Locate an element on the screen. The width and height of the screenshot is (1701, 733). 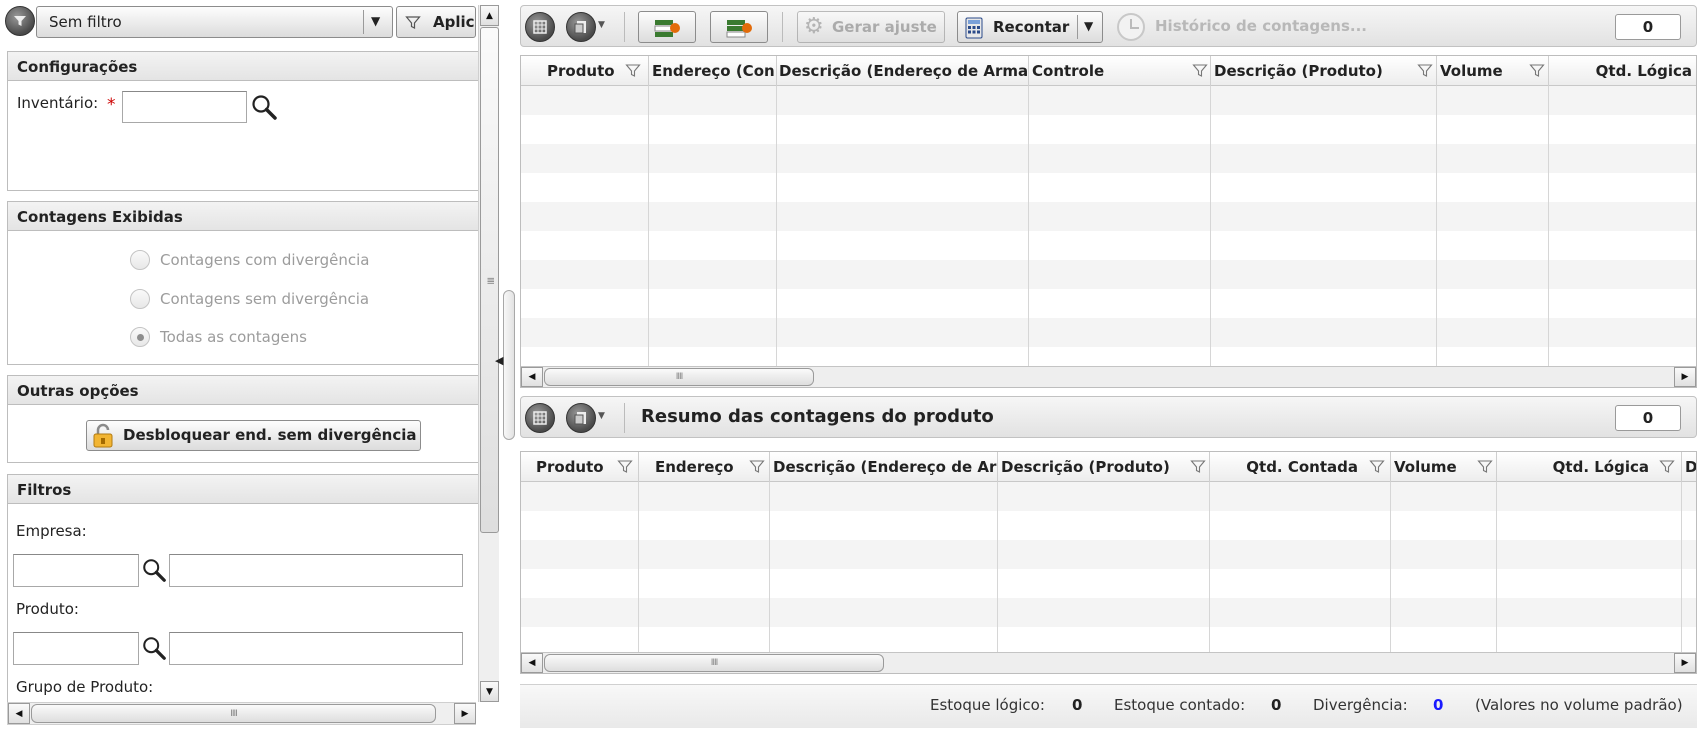
product-code-input is located at coordinates (76, 648).